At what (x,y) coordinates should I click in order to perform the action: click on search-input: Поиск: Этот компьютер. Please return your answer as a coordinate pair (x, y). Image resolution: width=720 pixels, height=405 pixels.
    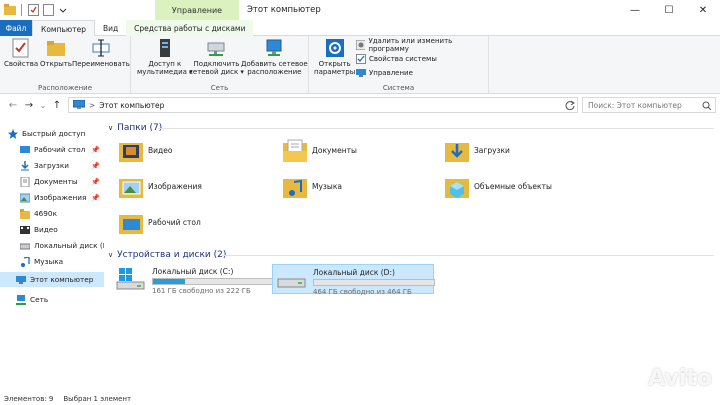
    Looking at the image, I should click on (649, 105).